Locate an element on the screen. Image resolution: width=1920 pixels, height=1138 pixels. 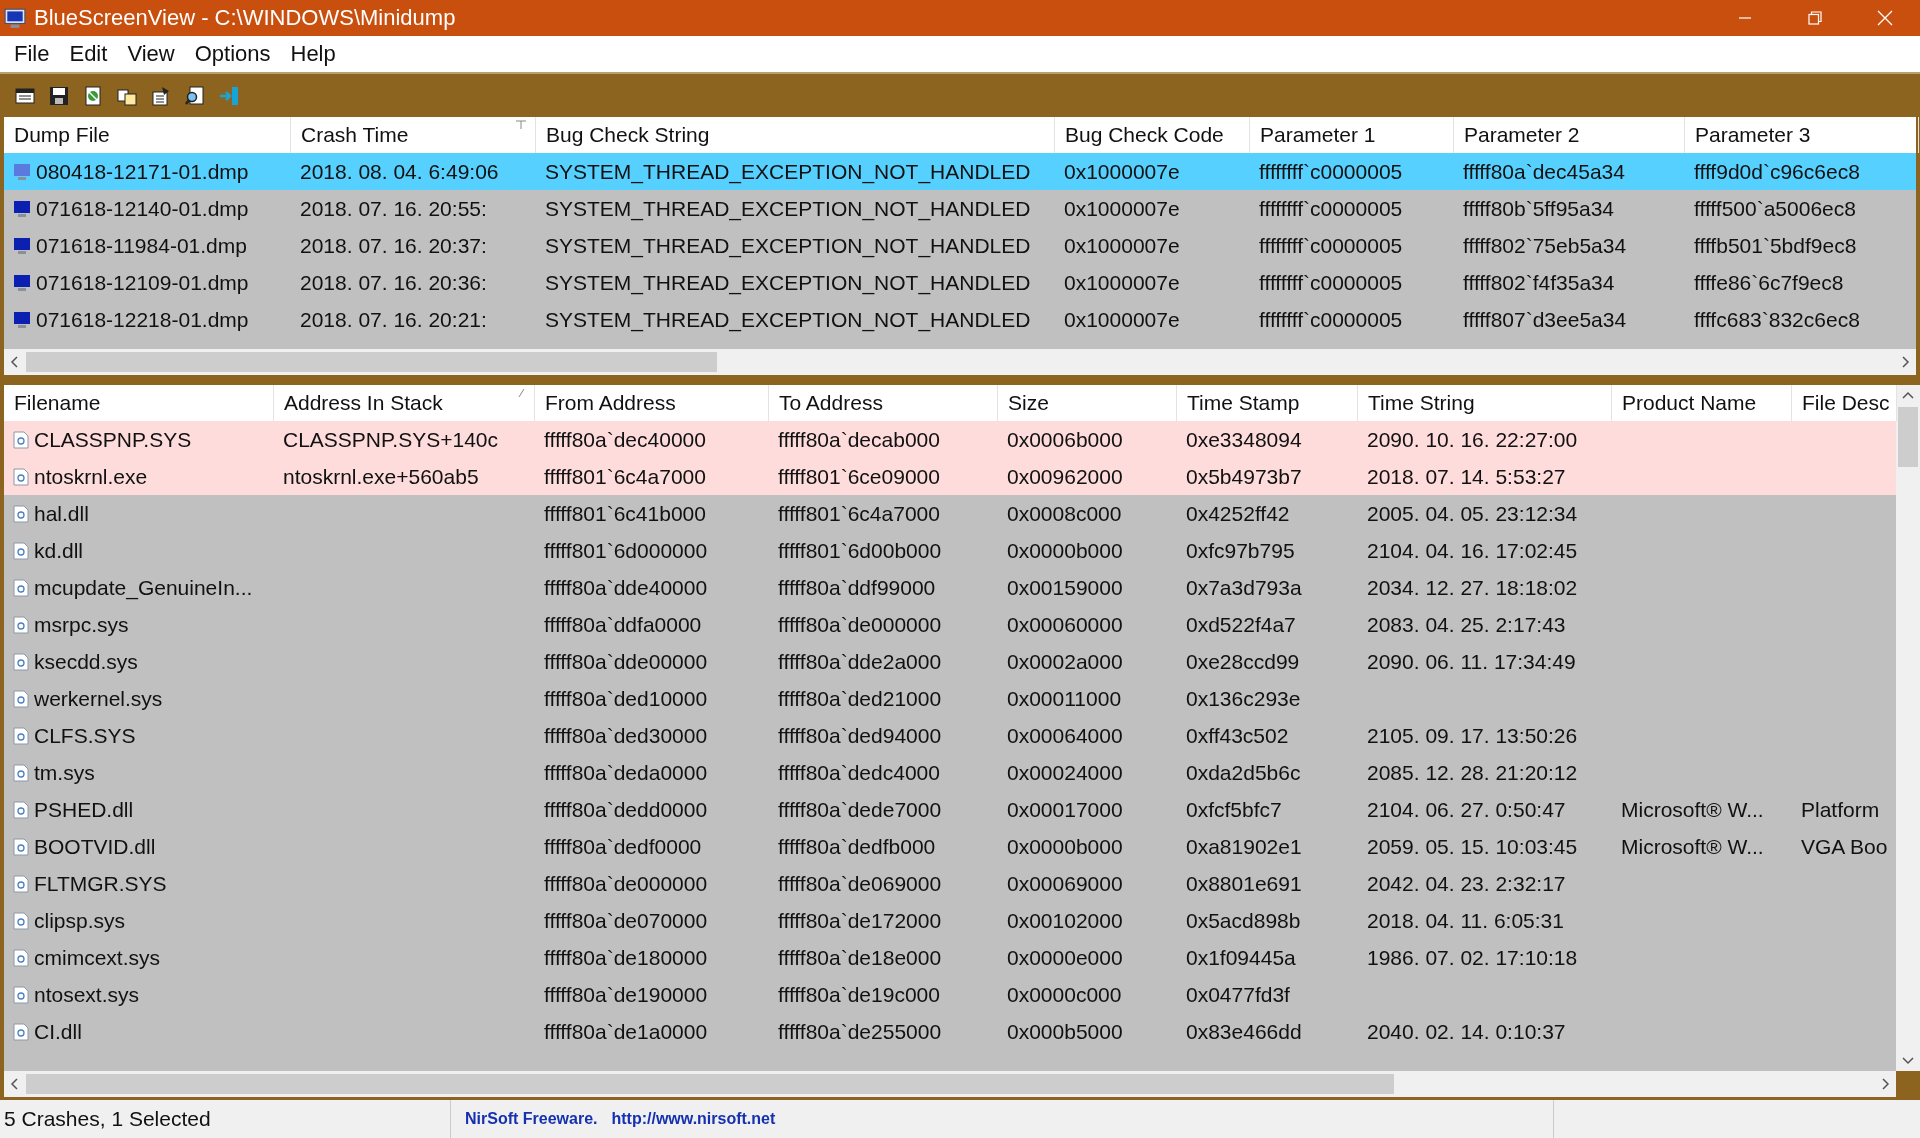
time-string-cell: 2090. 06. 11. 17:34:49 is located at coordinates (1471, 661).